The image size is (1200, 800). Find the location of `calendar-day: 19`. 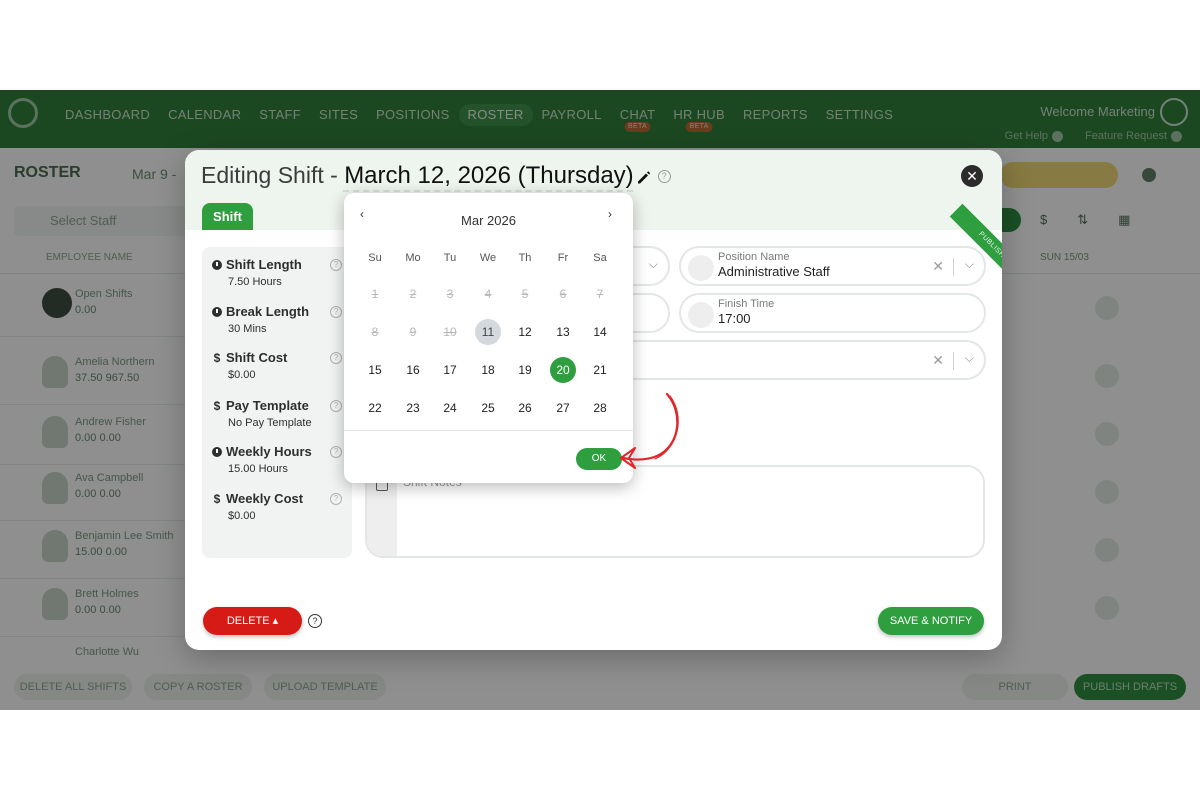

calendar-day: 19 is located at coordinates (525, 370).